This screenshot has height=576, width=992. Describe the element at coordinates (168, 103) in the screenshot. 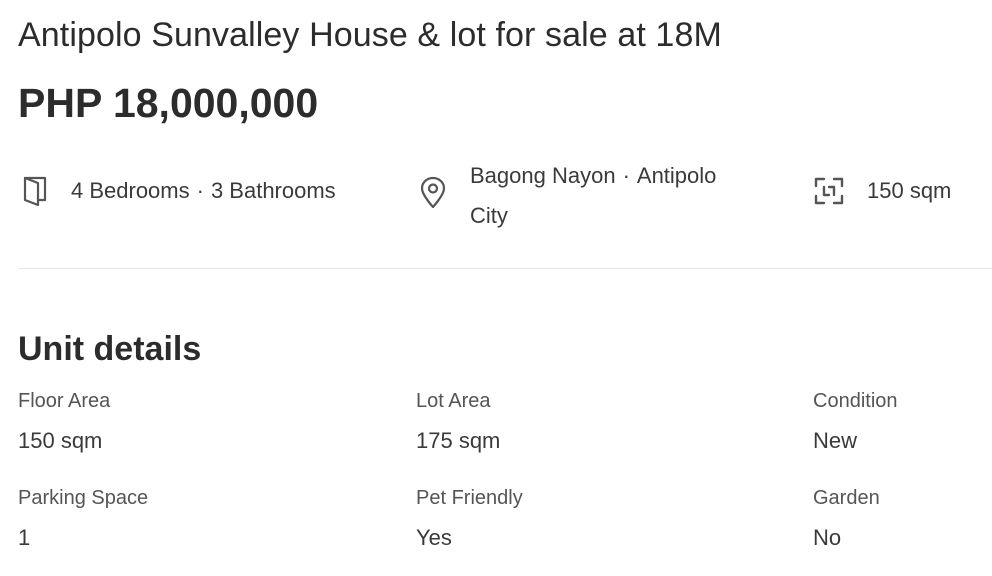

I see `listing-price: PHP 18,000,000` at that location.